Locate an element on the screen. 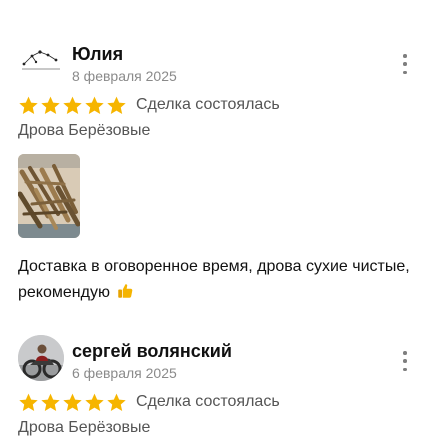 The image size is (440, 437). avatar-photo is located at coordinates (41, 358).